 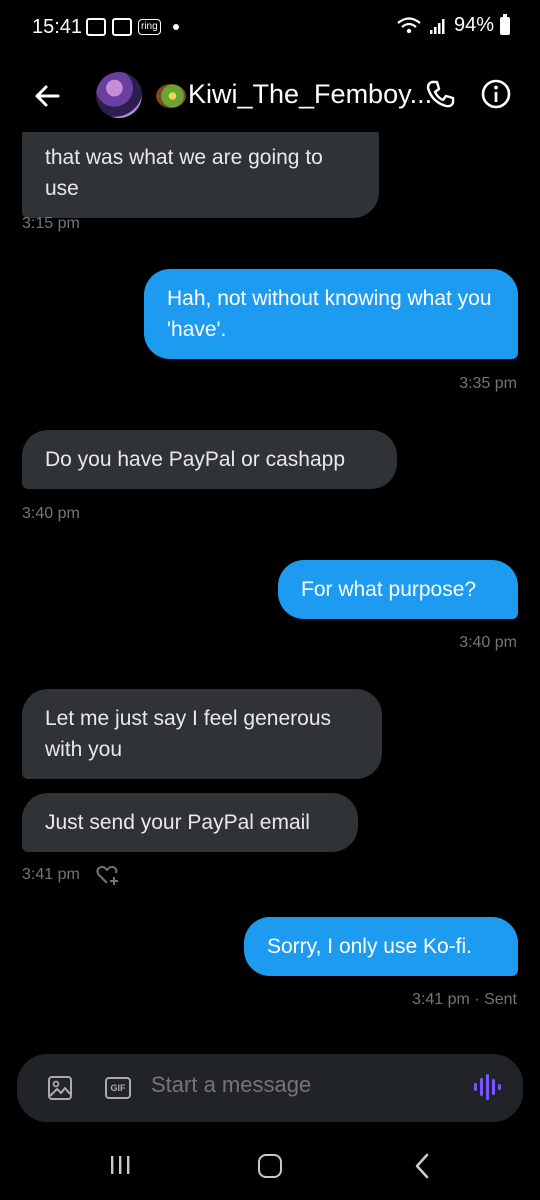 I want to click on status-bar: 15:41 ring 94%, so click(x=270, y=31).